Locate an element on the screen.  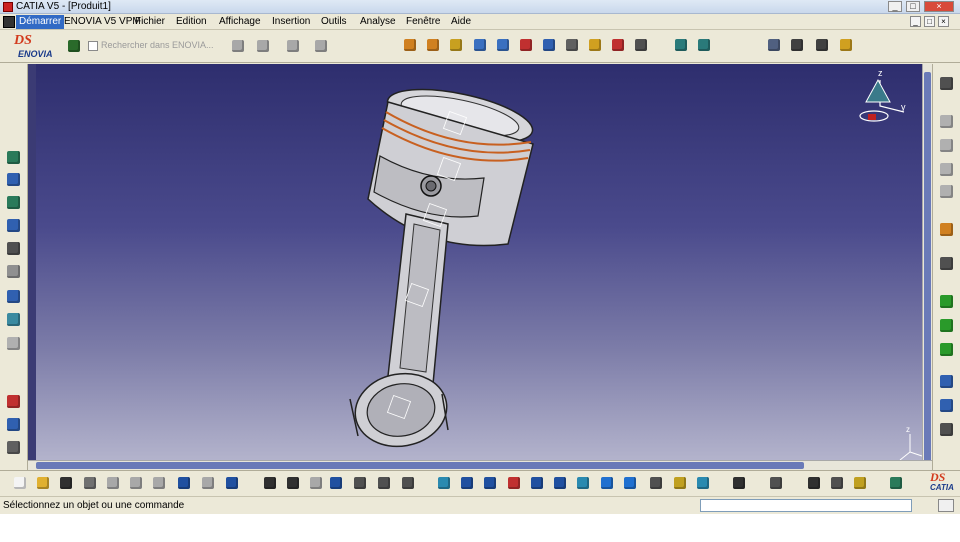
compass-widget: z y is located at coordinates (882, 95).